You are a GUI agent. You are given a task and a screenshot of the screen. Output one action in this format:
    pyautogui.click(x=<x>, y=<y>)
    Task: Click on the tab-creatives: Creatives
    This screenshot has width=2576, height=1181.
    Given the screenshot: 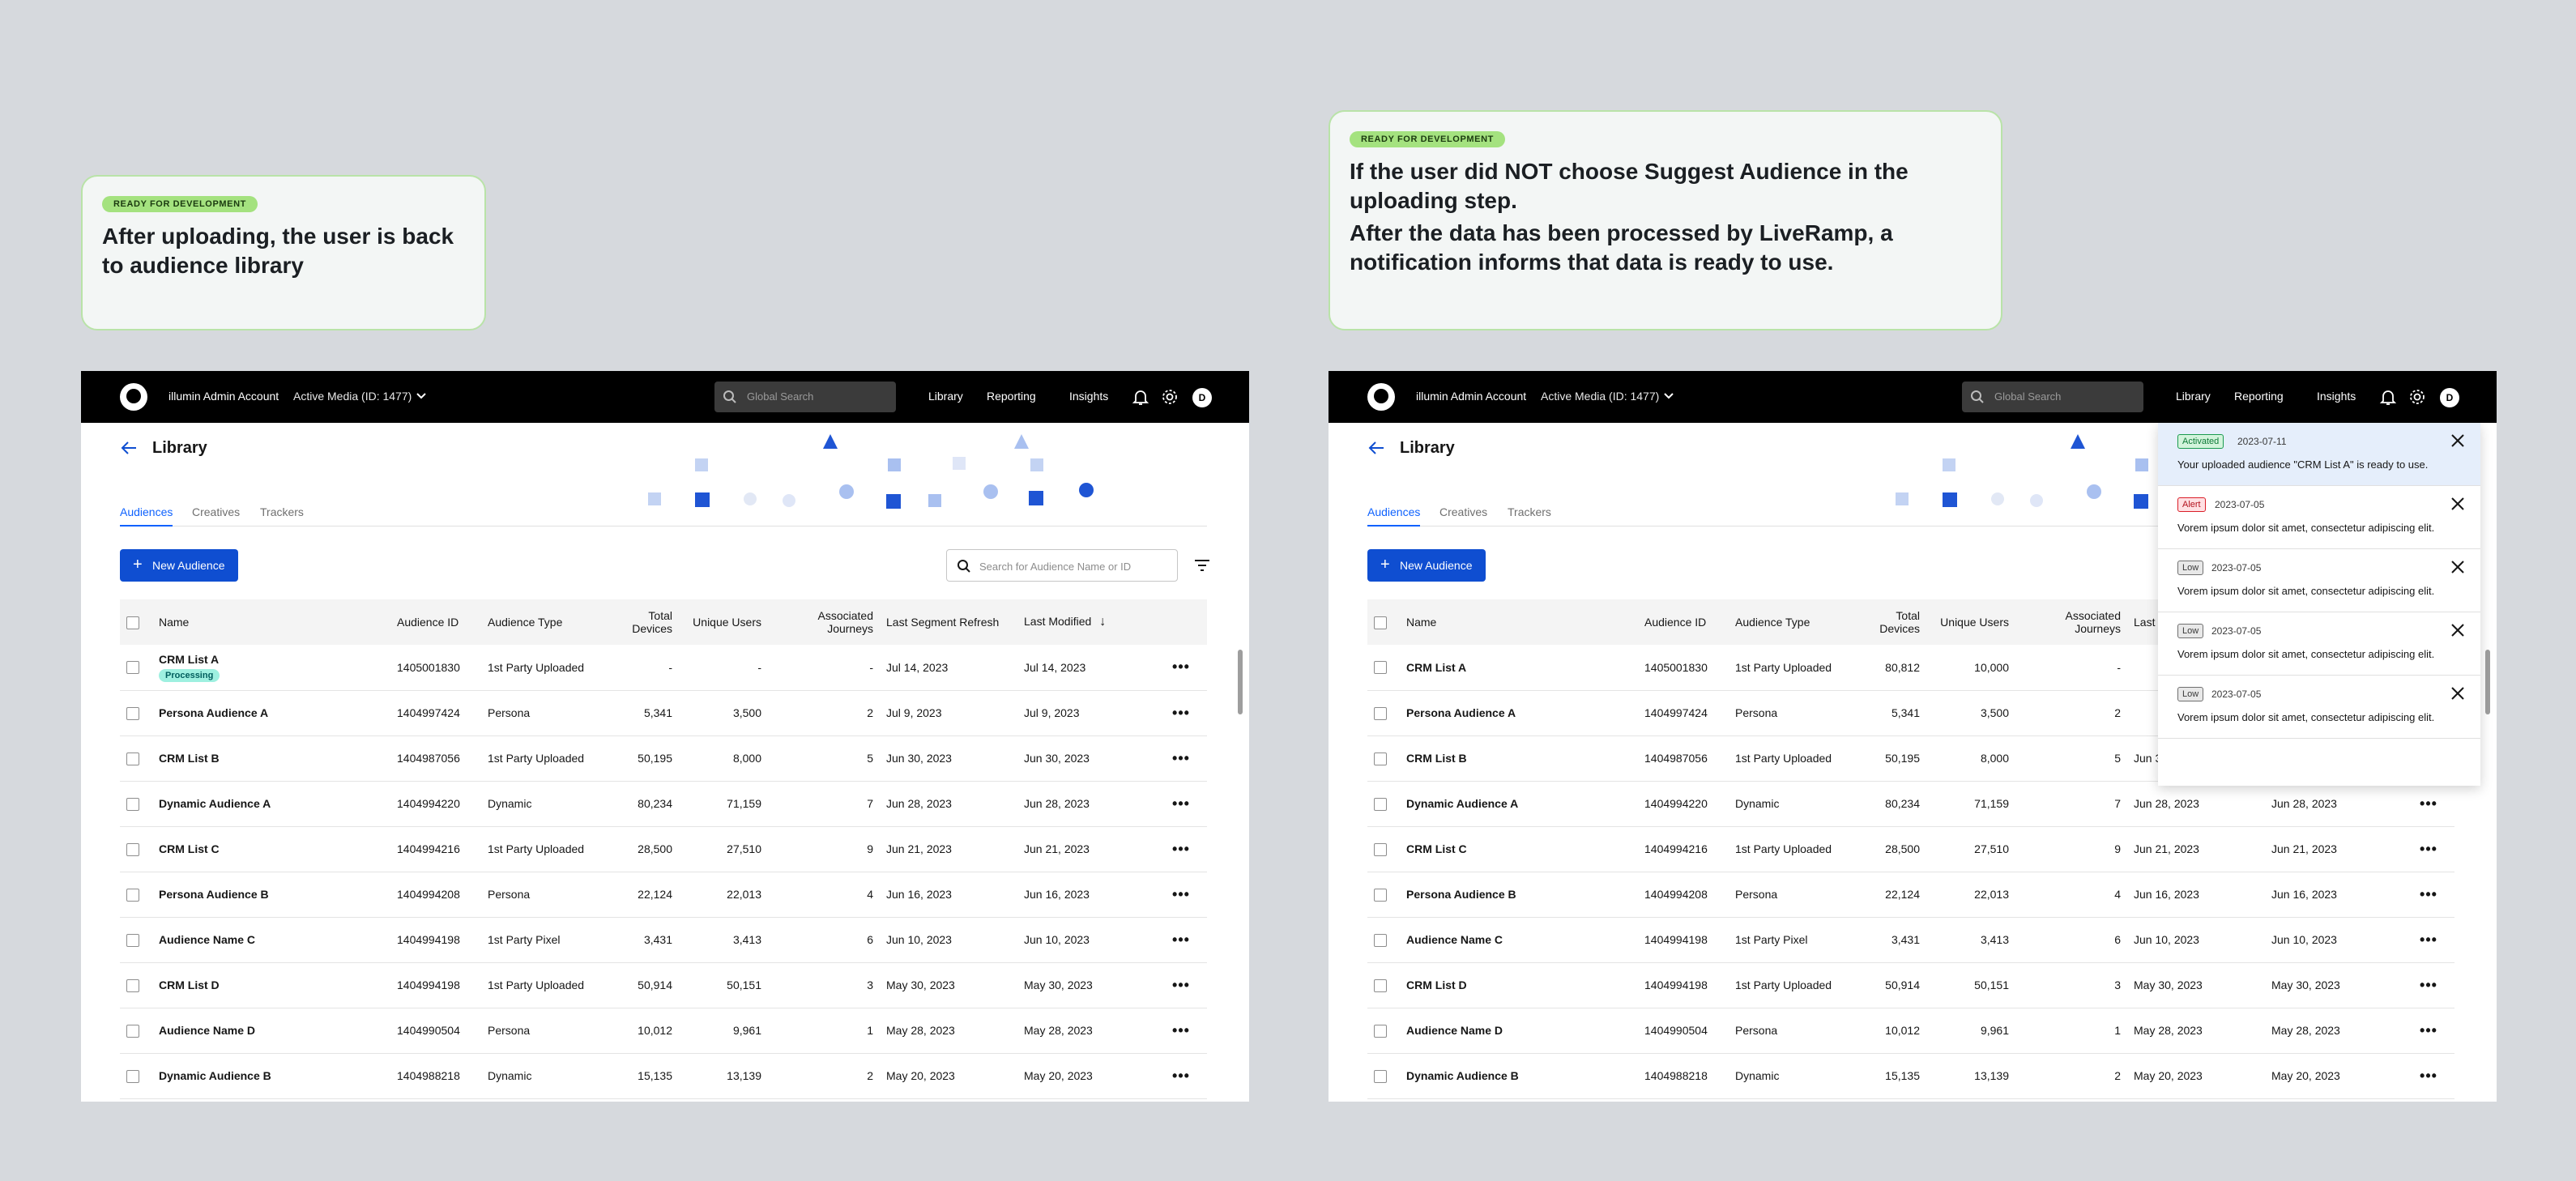 What is the action you would take?
    pyautogui.click(x=1463, y=511)
    